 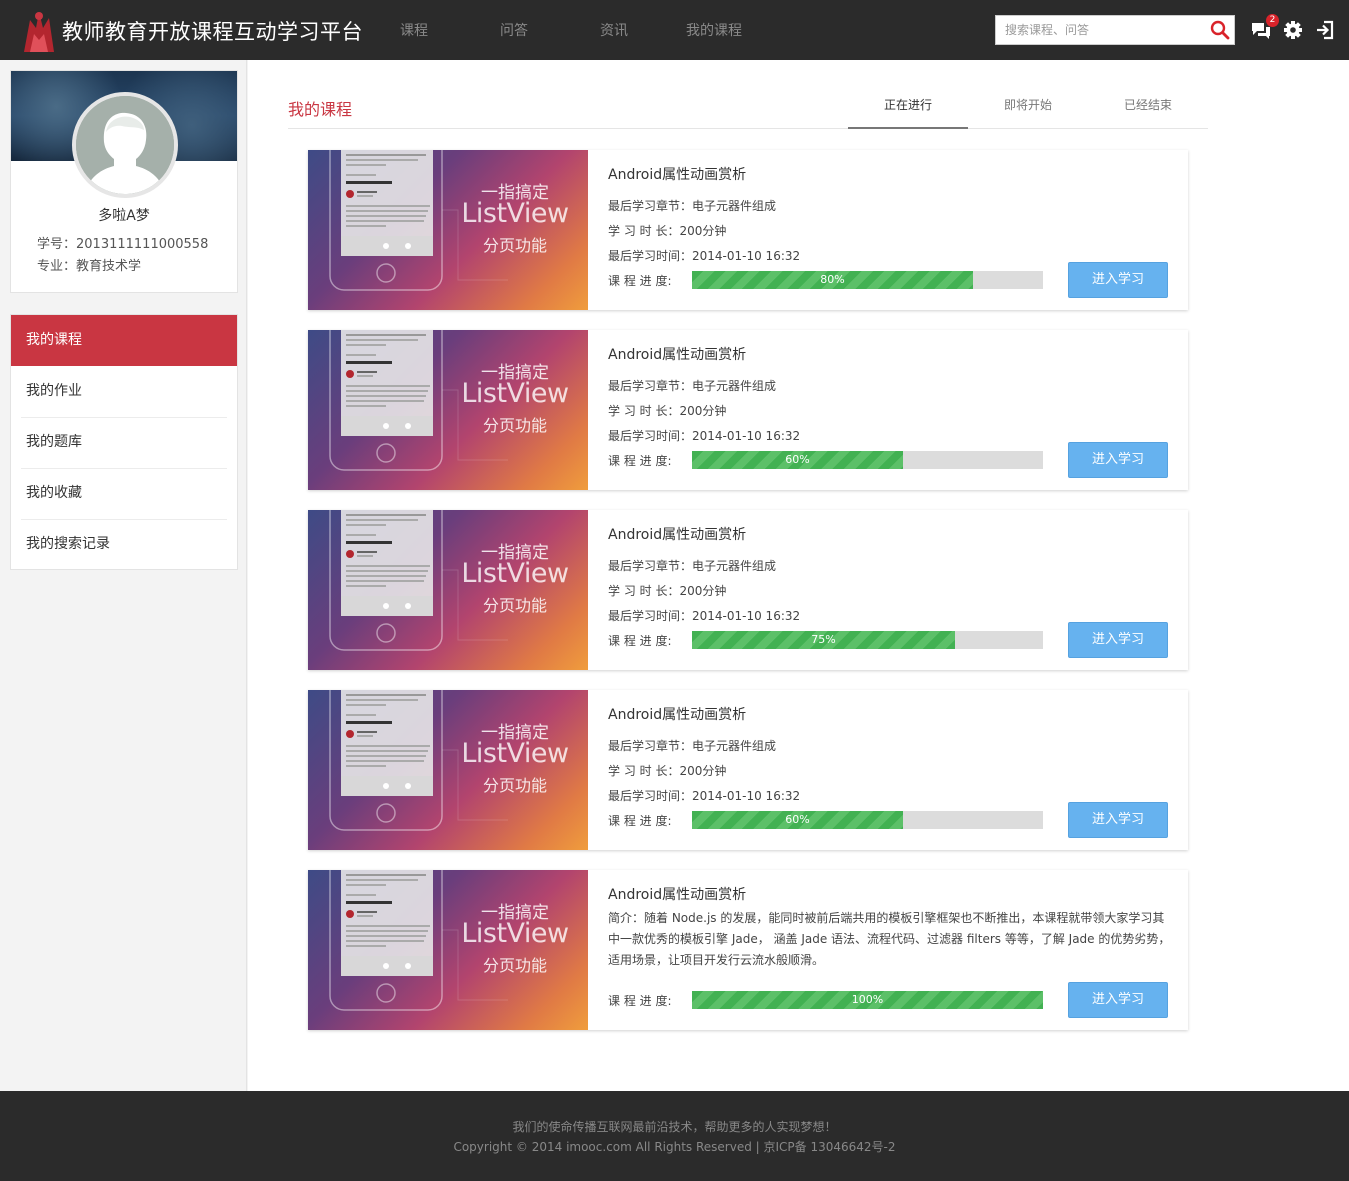 What do you see at coordinates (714, 30) in the screenshot?
I see `nav-my-courses: 我的课程` at bounding box center [714, 30].